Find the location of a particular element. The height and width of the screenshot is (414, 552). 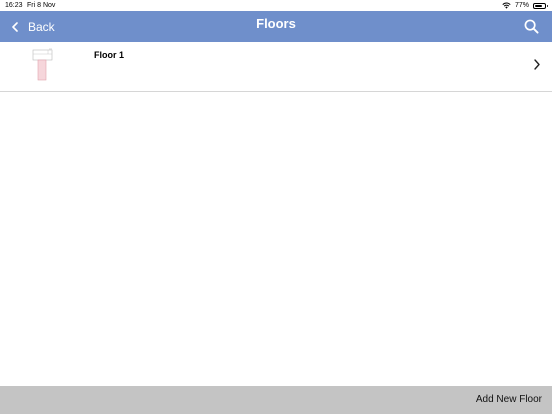

floor-list-item: Floor 1 is located at coordinates (276, 67).